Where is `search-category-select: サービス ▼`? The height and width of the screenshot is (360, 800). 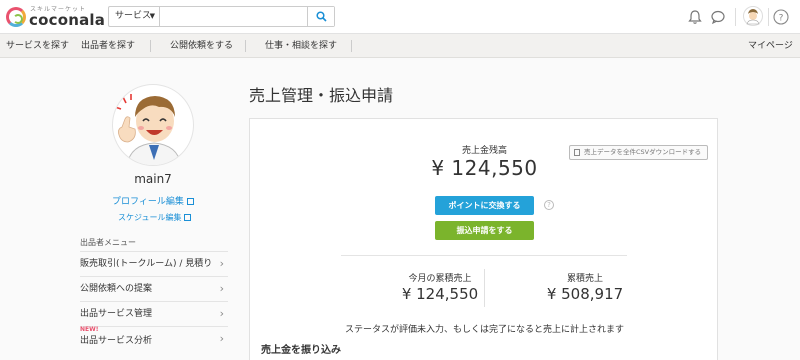
search-category-select: サービス ▼ is located at coordinates (134, 16).